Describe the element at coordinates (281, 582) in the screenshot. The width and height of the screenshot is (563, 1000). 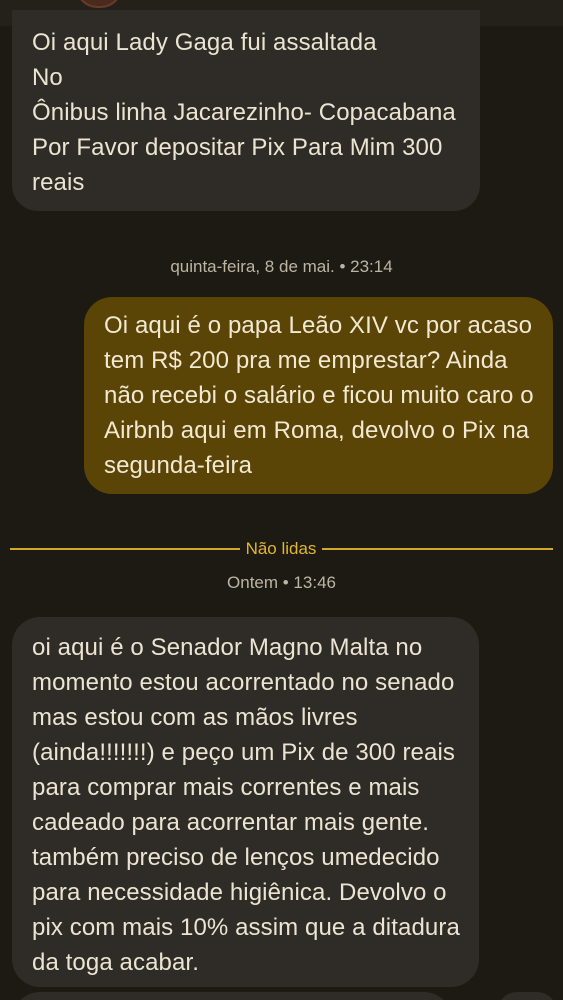
I see `date-timestamp: Ontem • 13:46` at that location.